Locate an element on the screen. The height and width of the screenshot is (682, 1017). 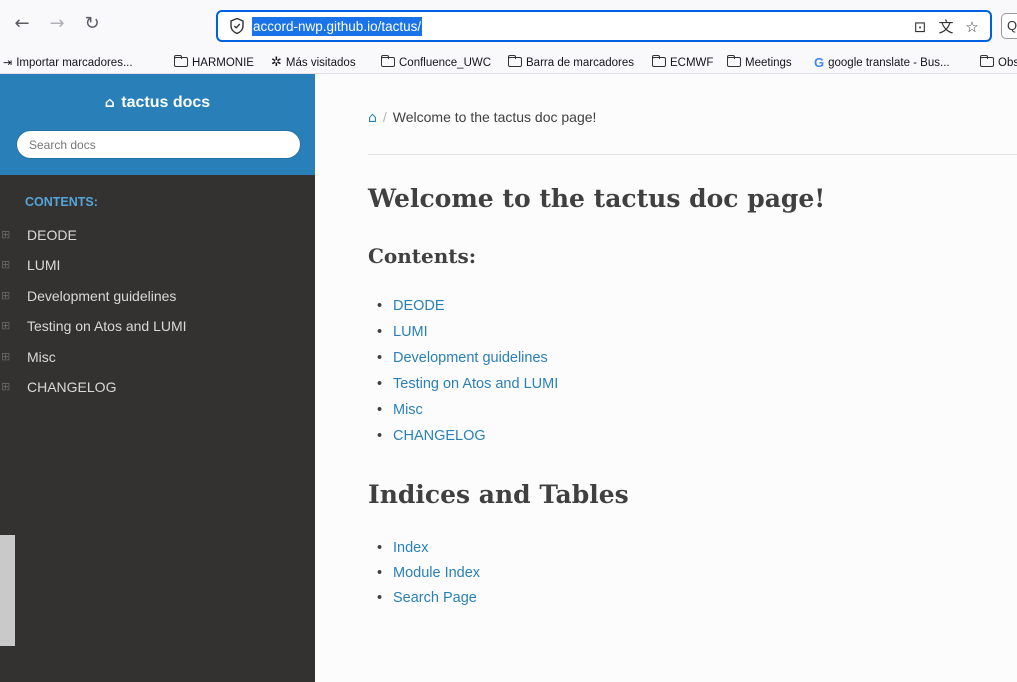
bookmark-harmonie: HARMONIE is located at coordinates (213, 62).